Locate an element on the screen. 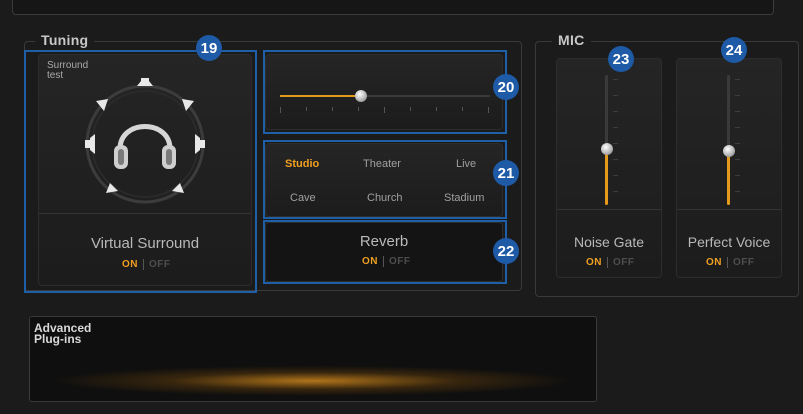 The width and height of the screenshot is (803, 414). callout-badge-22: 22 is located at coordinates (506, 251).